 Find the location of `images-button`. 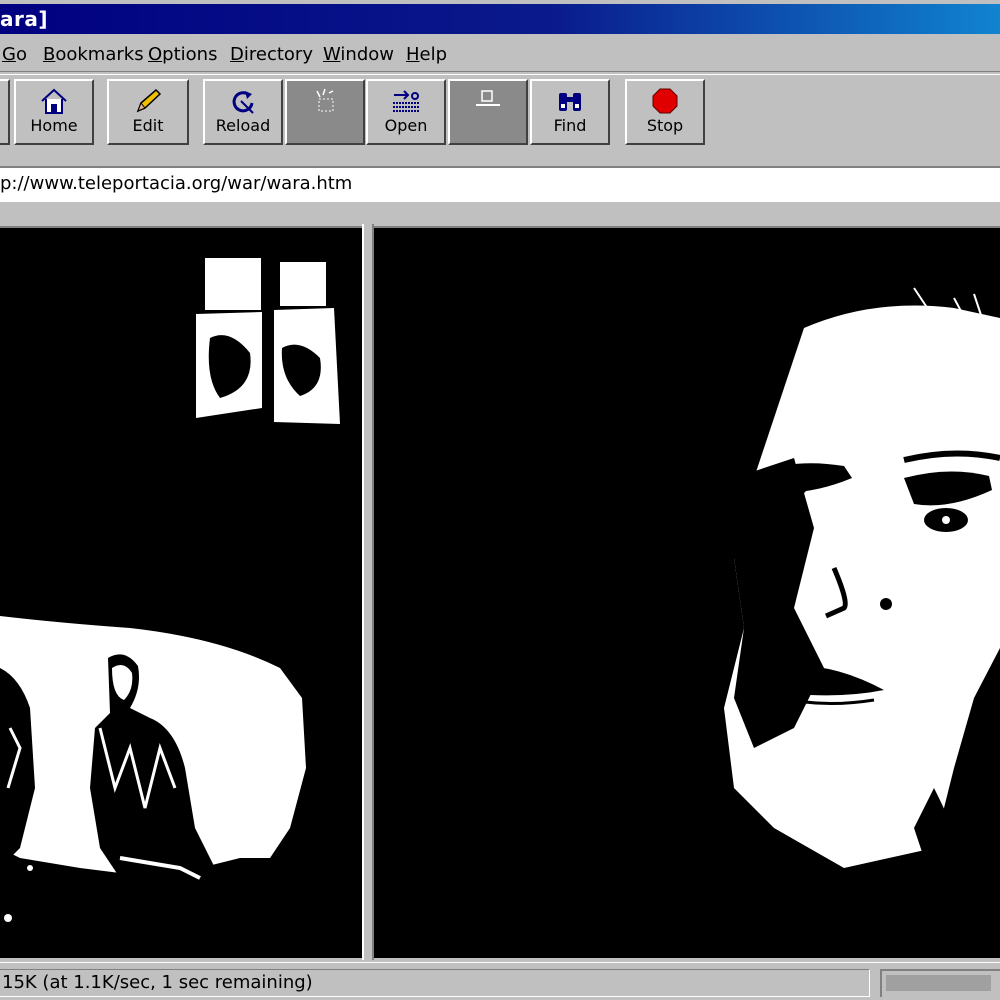

images-button is located at coordinates (325, 112).